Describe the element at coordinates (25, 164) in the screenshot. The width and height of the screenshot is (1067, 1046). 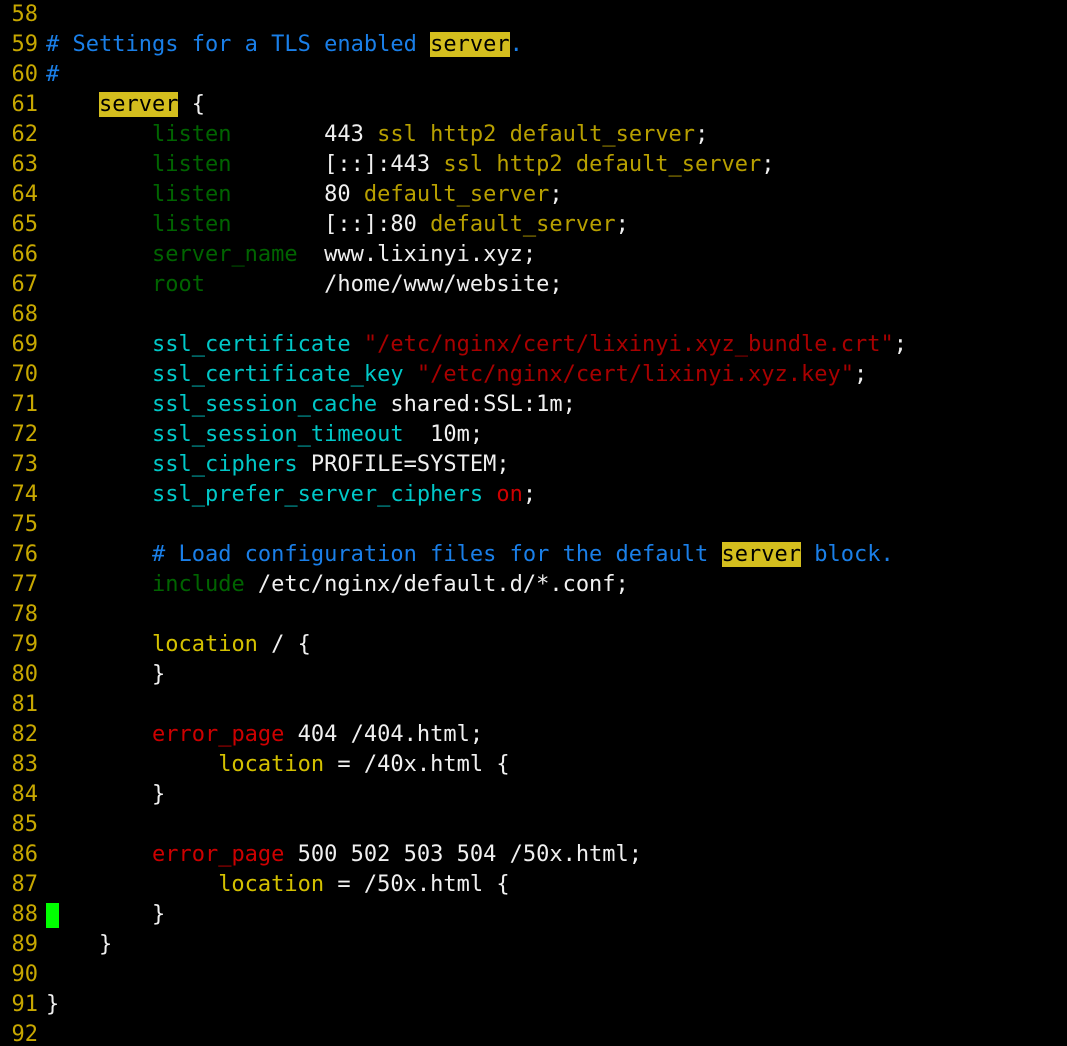
I see `line-number: 63` at that location.